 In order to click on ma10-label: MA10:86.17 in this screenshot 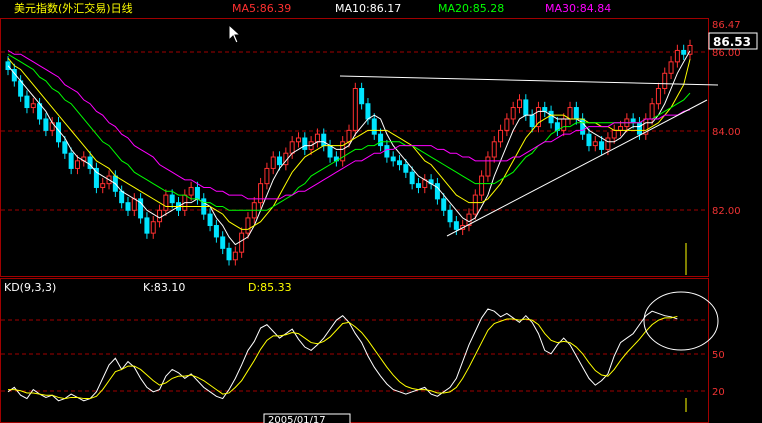, I will do `click(368, 8)`.